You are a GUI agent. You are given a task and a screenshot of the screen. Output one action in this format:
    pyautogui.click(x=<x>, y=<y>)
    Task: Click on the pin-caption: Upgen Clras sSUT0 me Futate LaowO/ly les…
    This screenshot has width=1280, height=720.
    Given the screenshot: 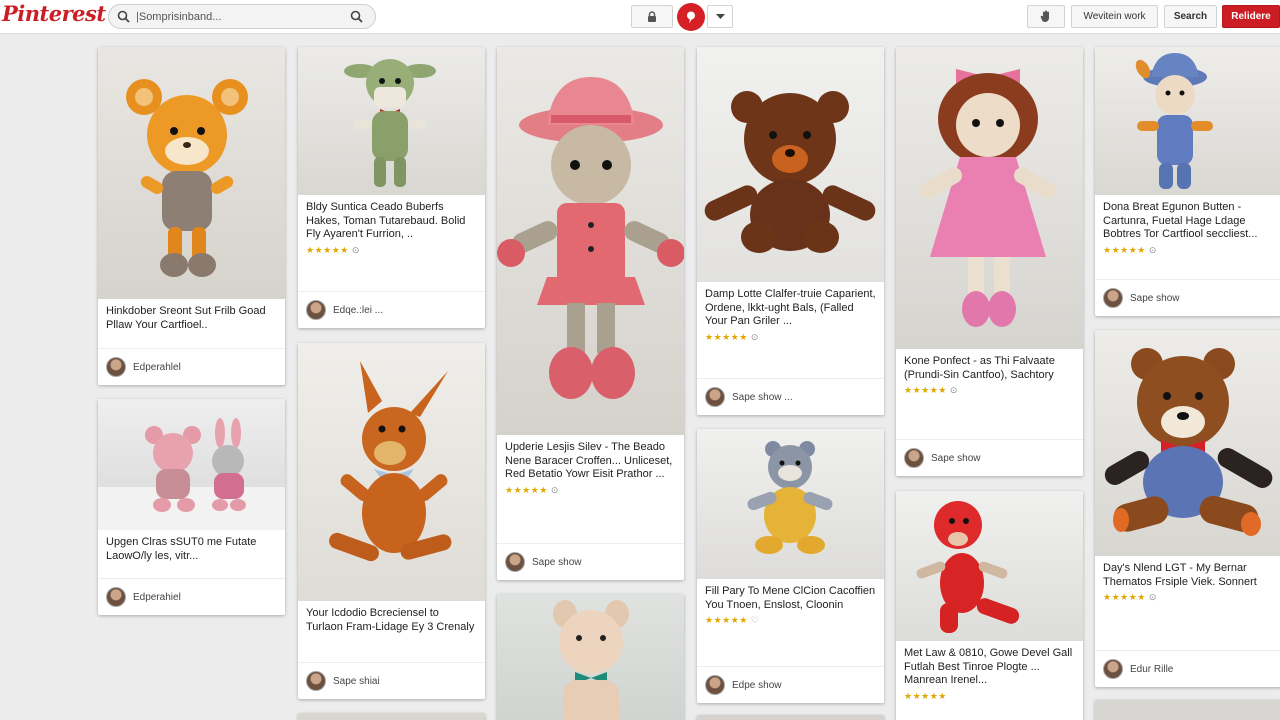 What is the action you would take?
    pyautogui.click(x=181, y=549)
    